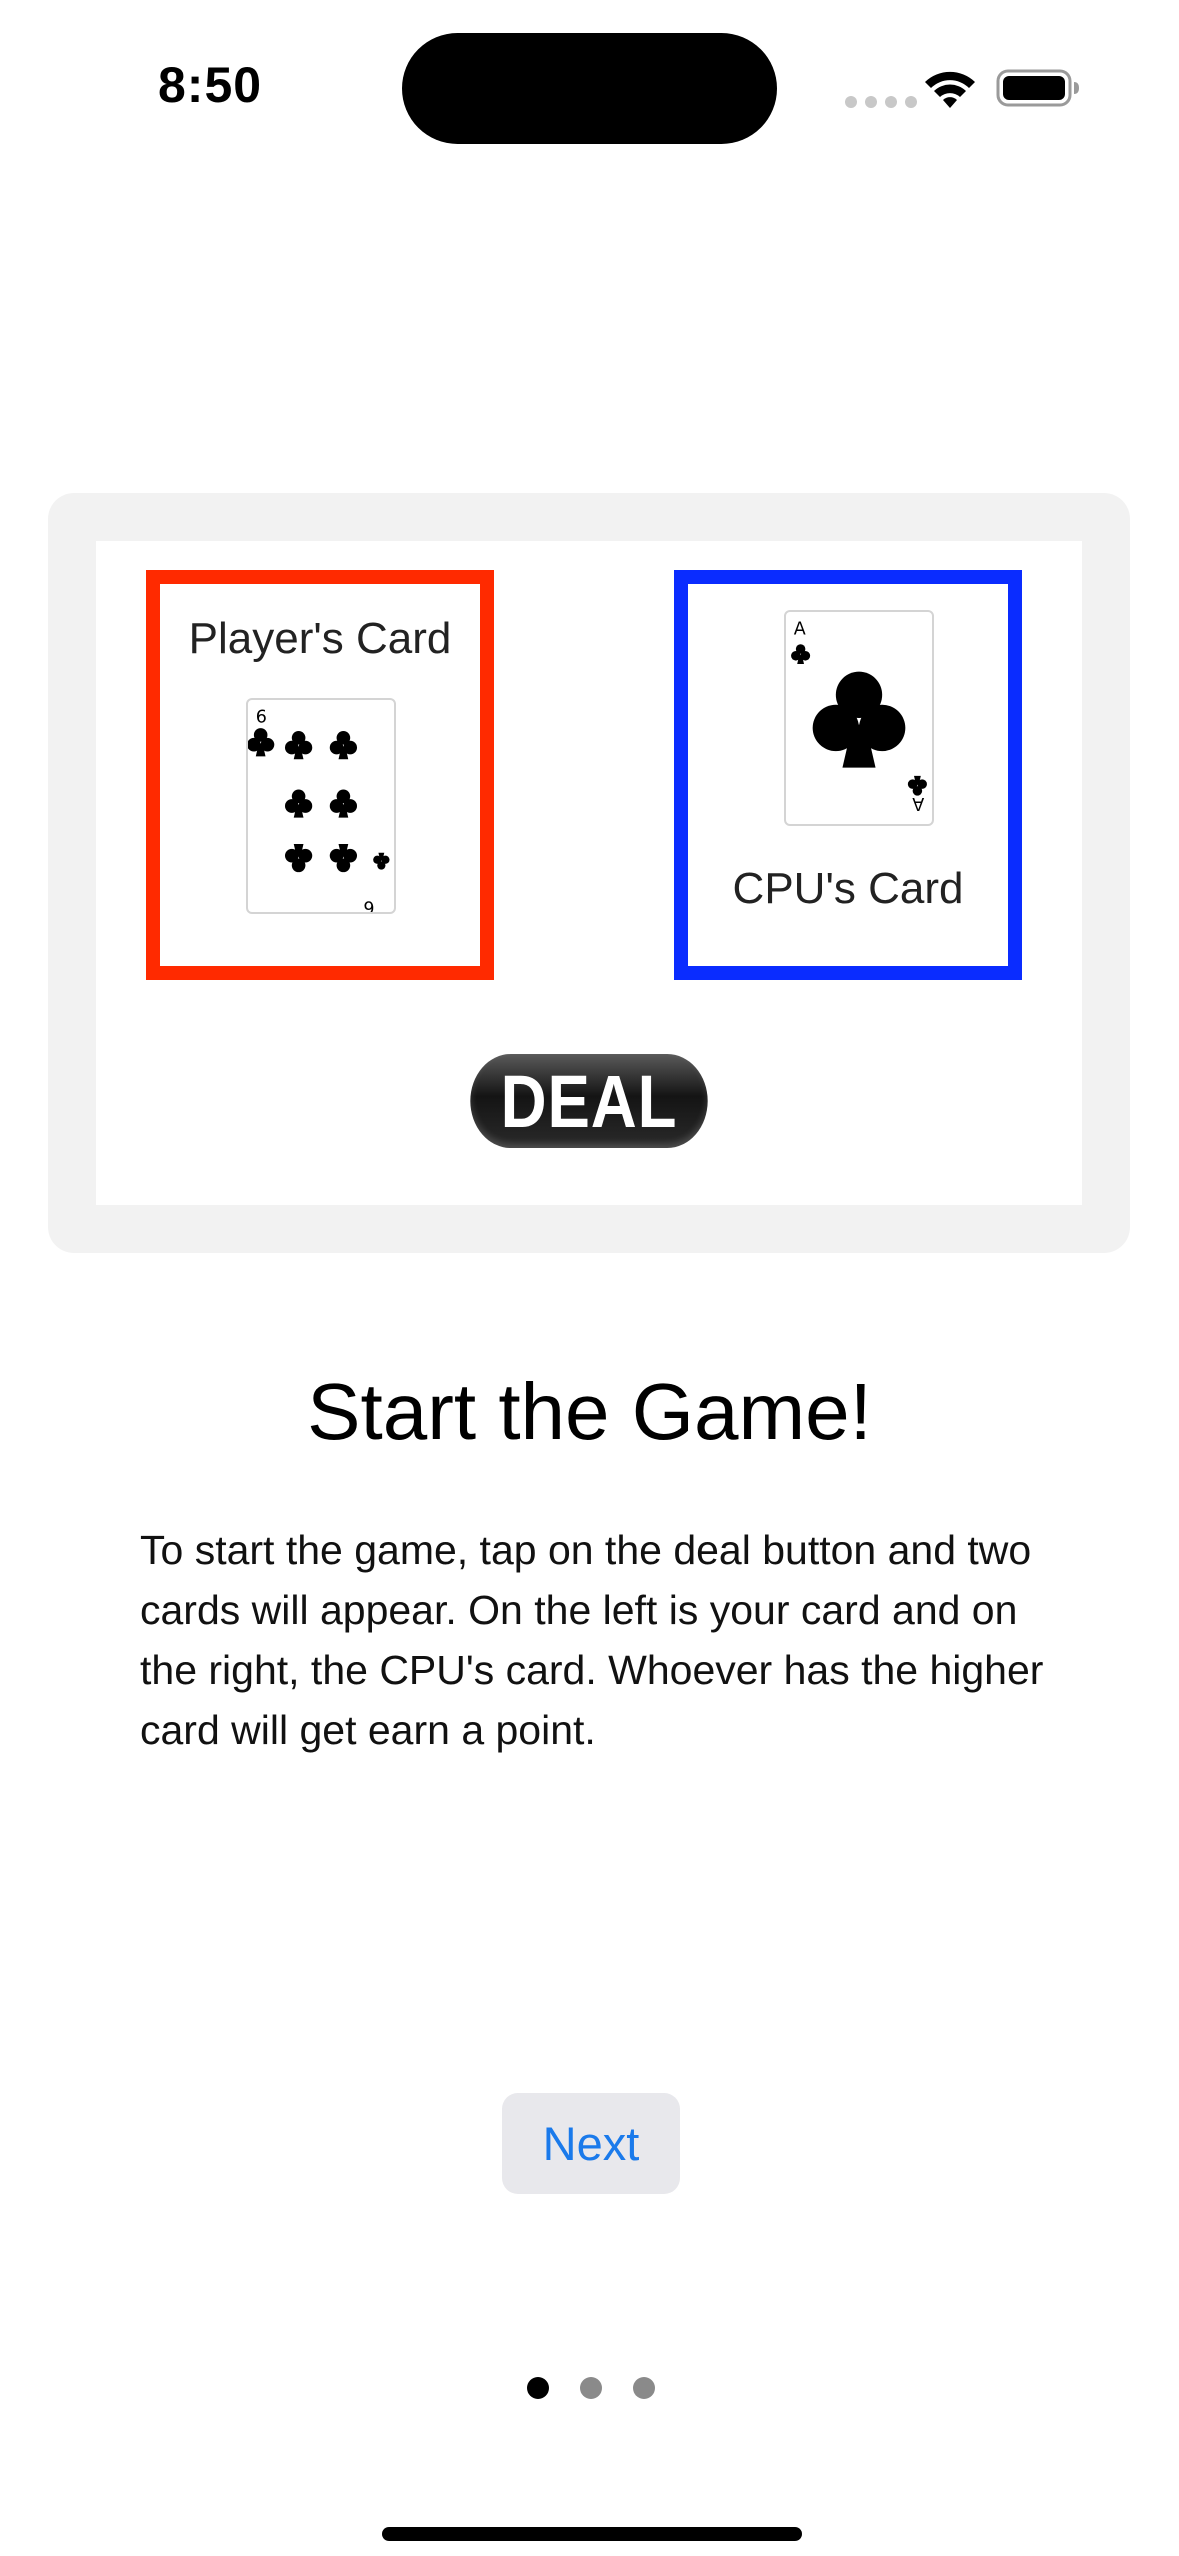 The image size is (1179, 2556). I want to click on battery-icon, so click(1037, 88).